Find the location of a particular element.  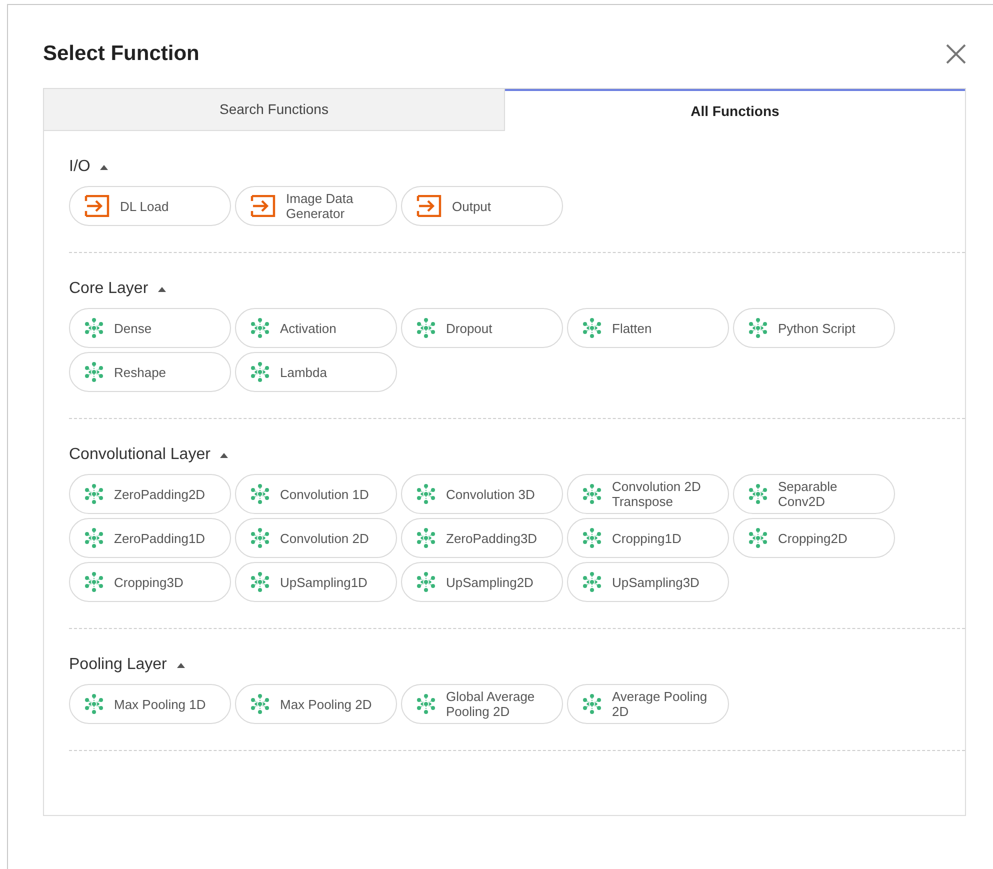

function-chip: Convolution 1D is located at coordinates (316, 494).